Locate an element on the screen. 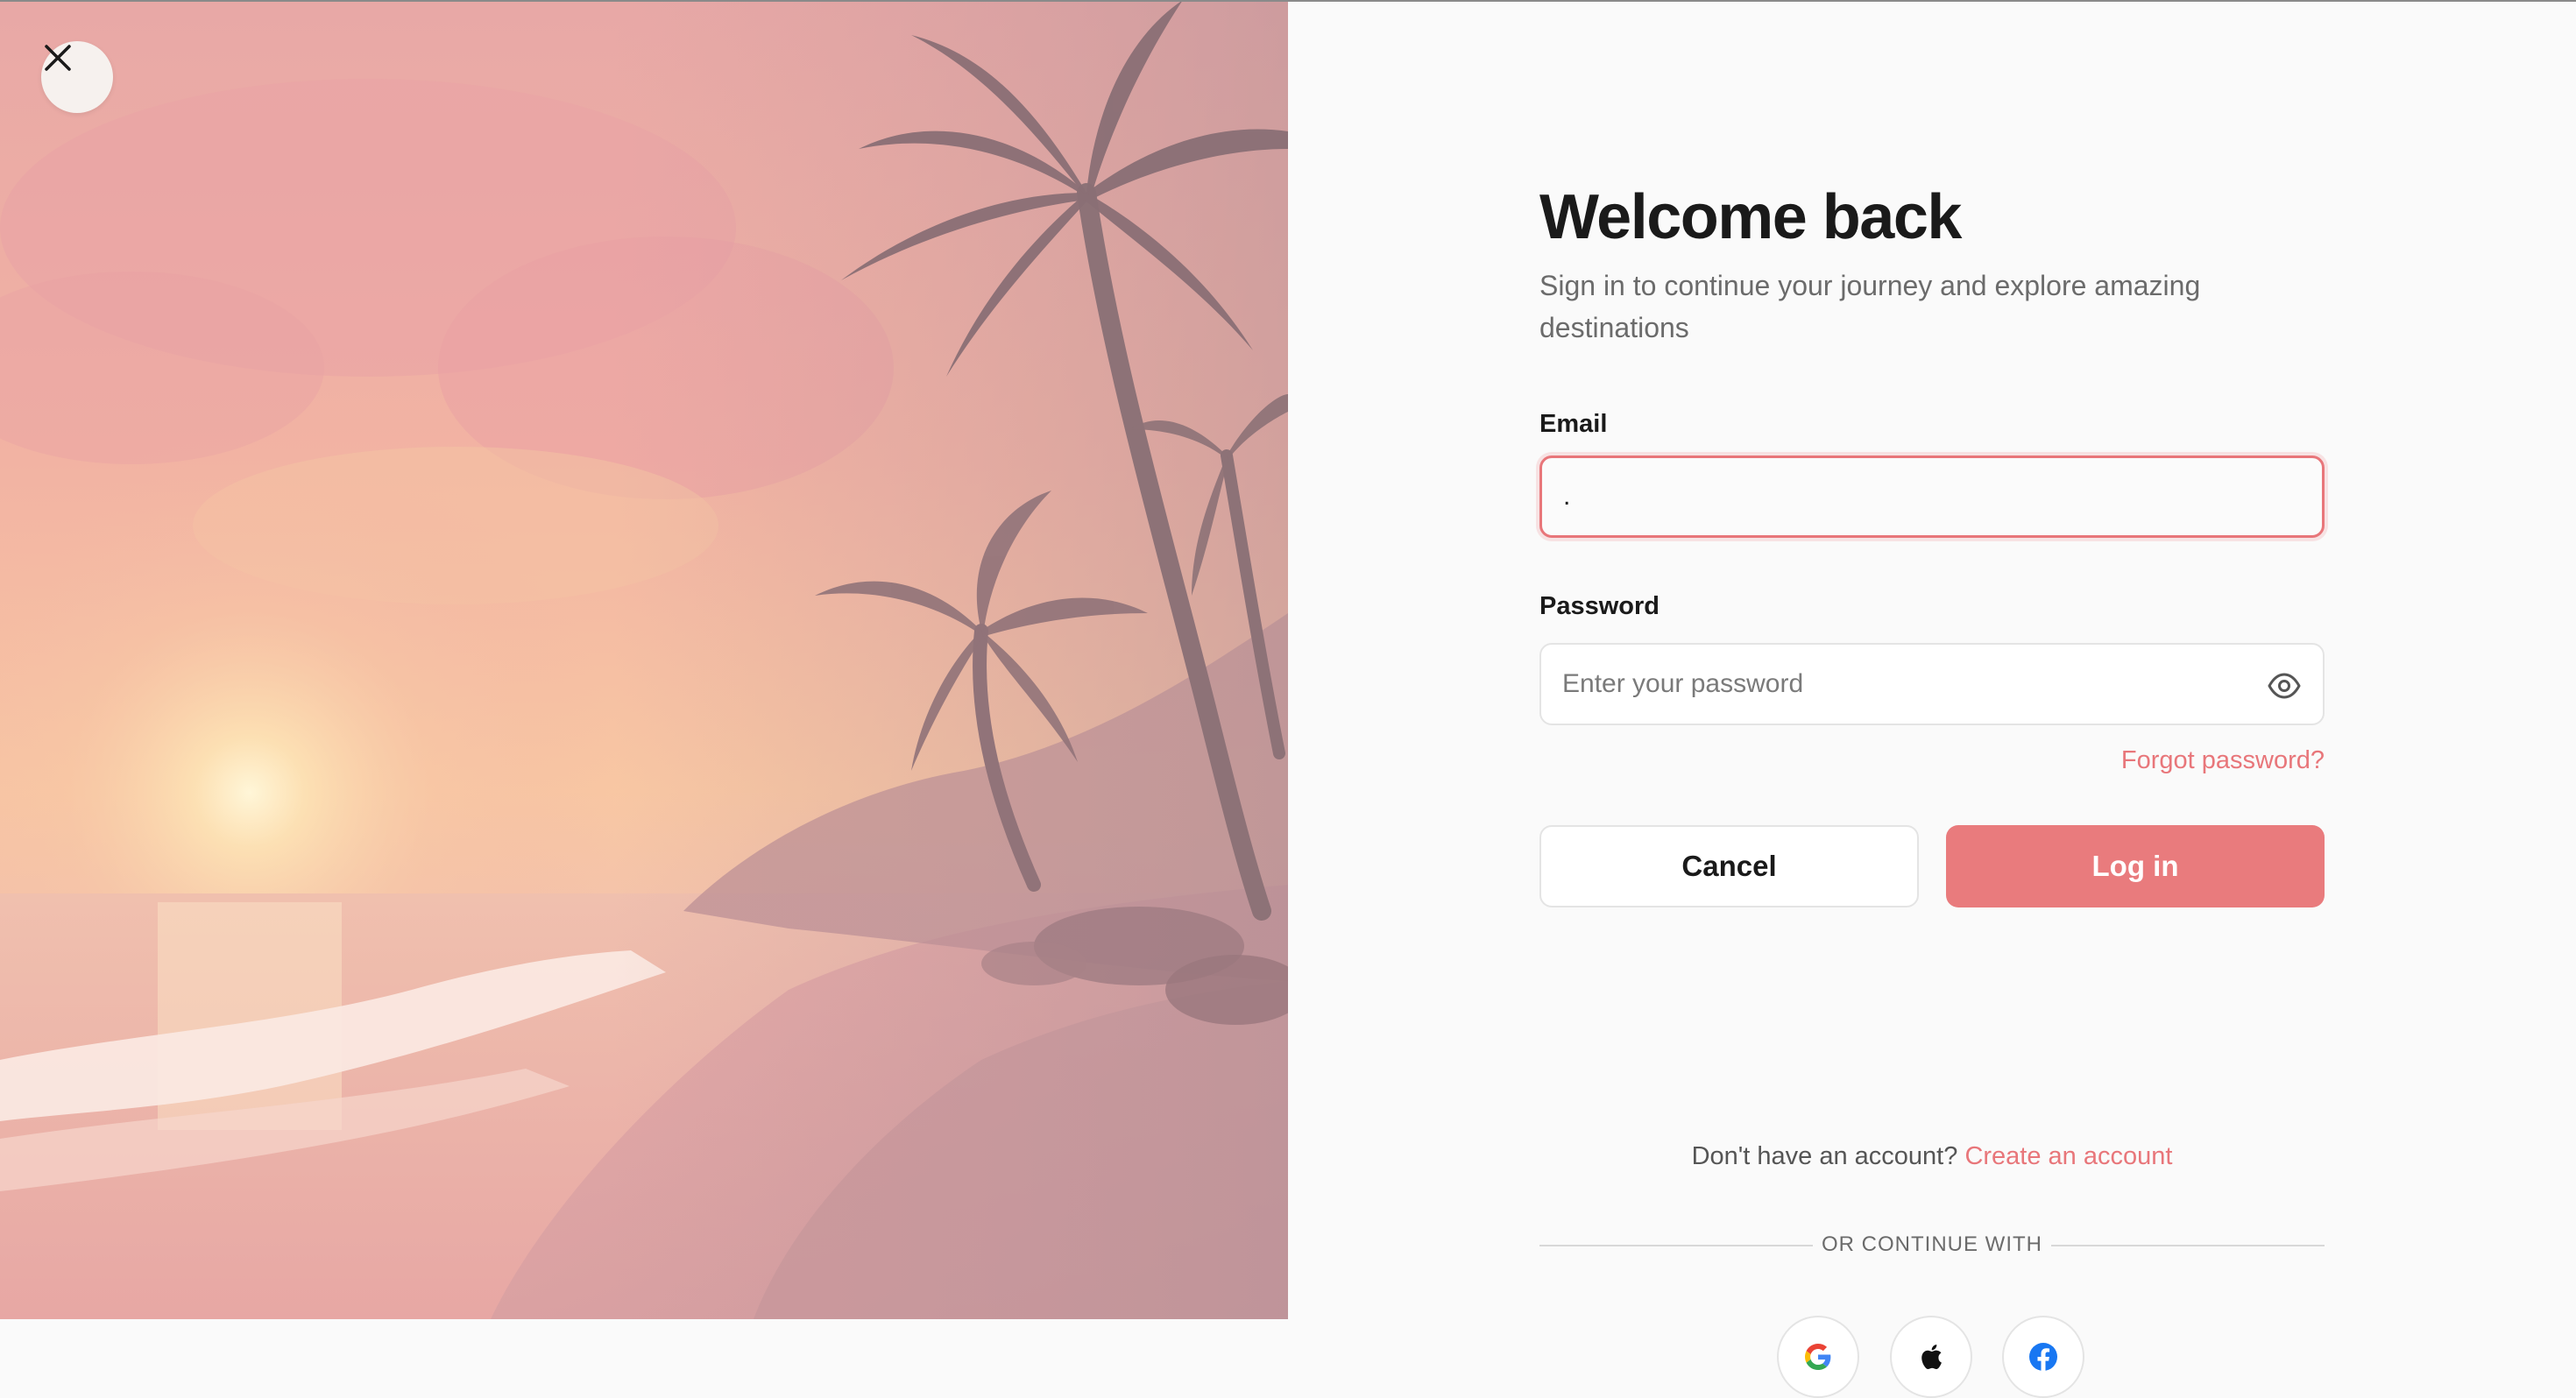 Image resolution: width=2576 pixels, height=1398 pixels. signup-prompt: Don't have an account? Create an account is located at coordinates (1932, 1156).